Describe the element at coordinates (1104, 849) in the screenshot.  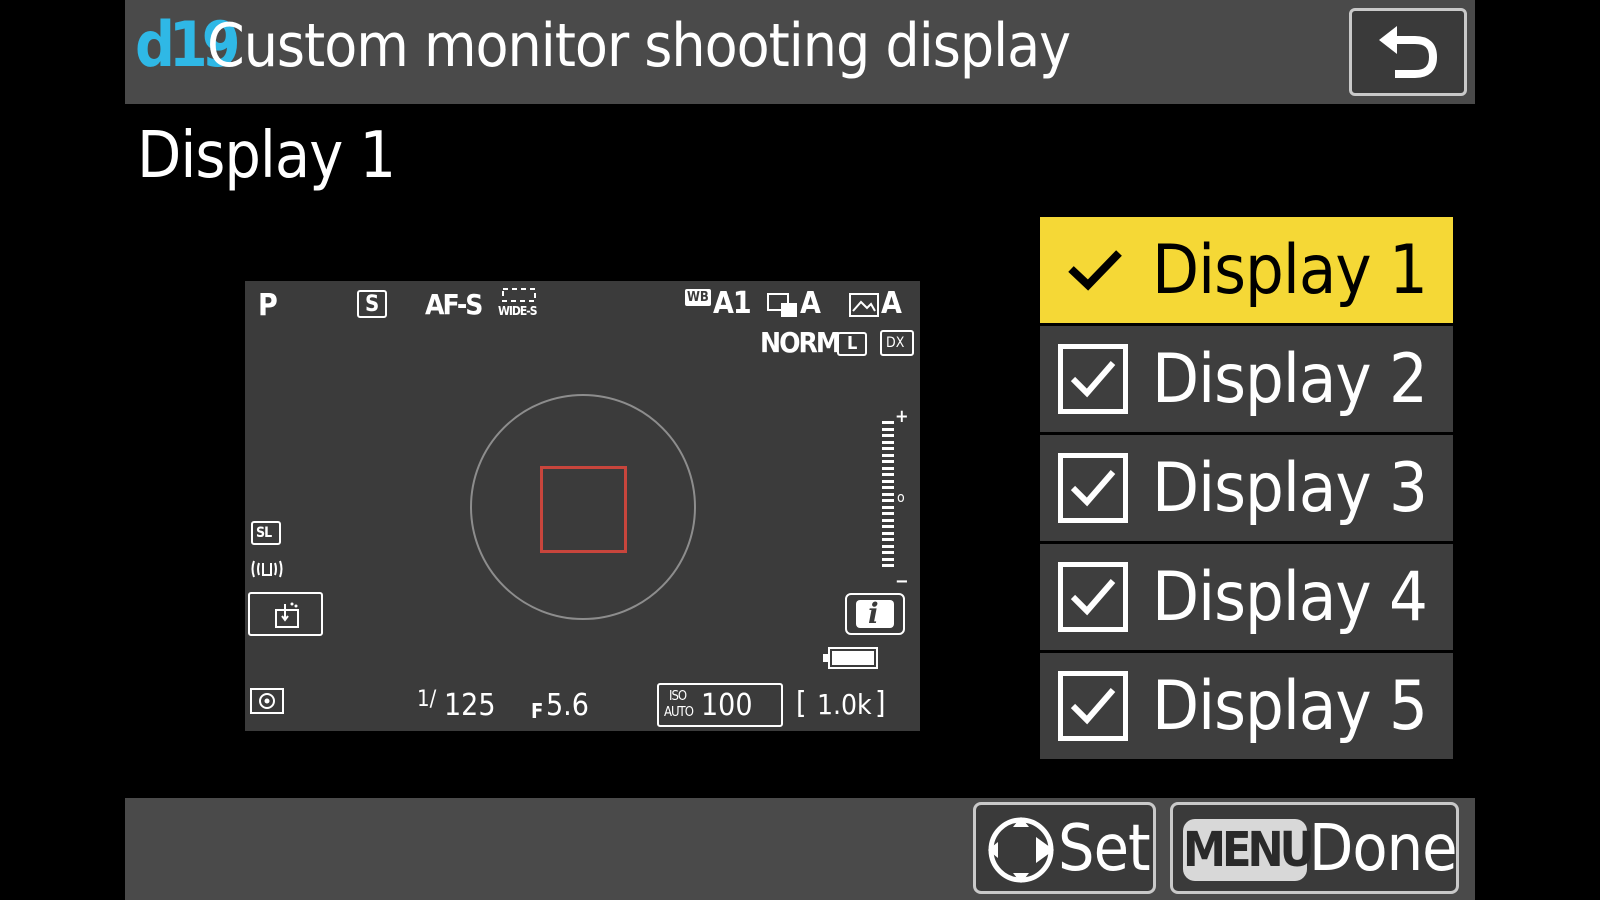
I see `set-label: Set` at that location.